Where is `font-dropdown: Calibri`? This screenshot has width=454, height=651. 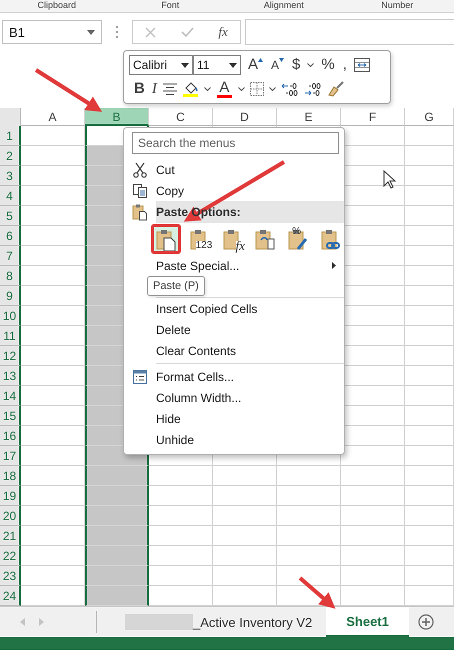
font-dropdown: Calibri is located at coordinates (161, 65).